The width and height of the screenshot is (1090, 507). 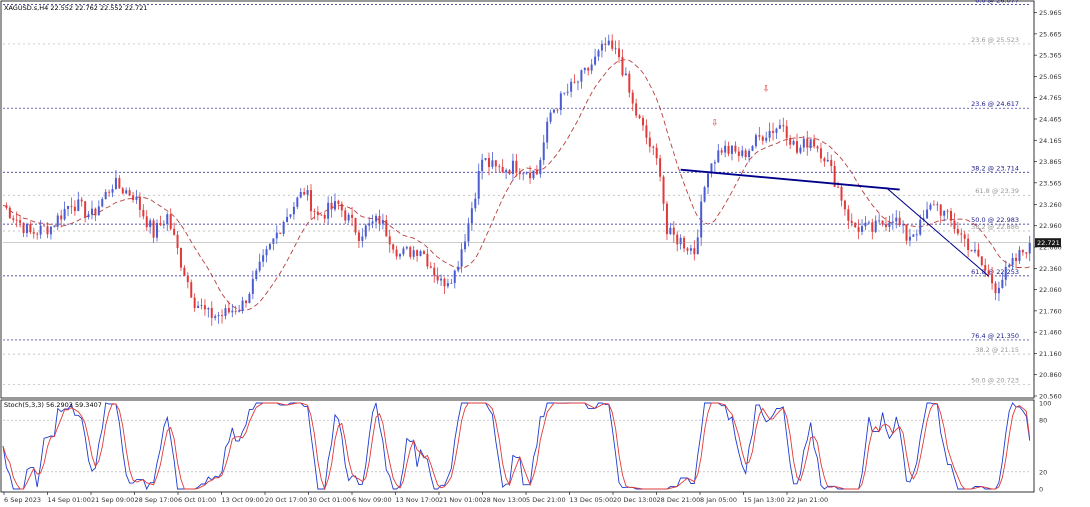 I want to click on price-tick-label: 20.860, so click(x=1050, y=375).